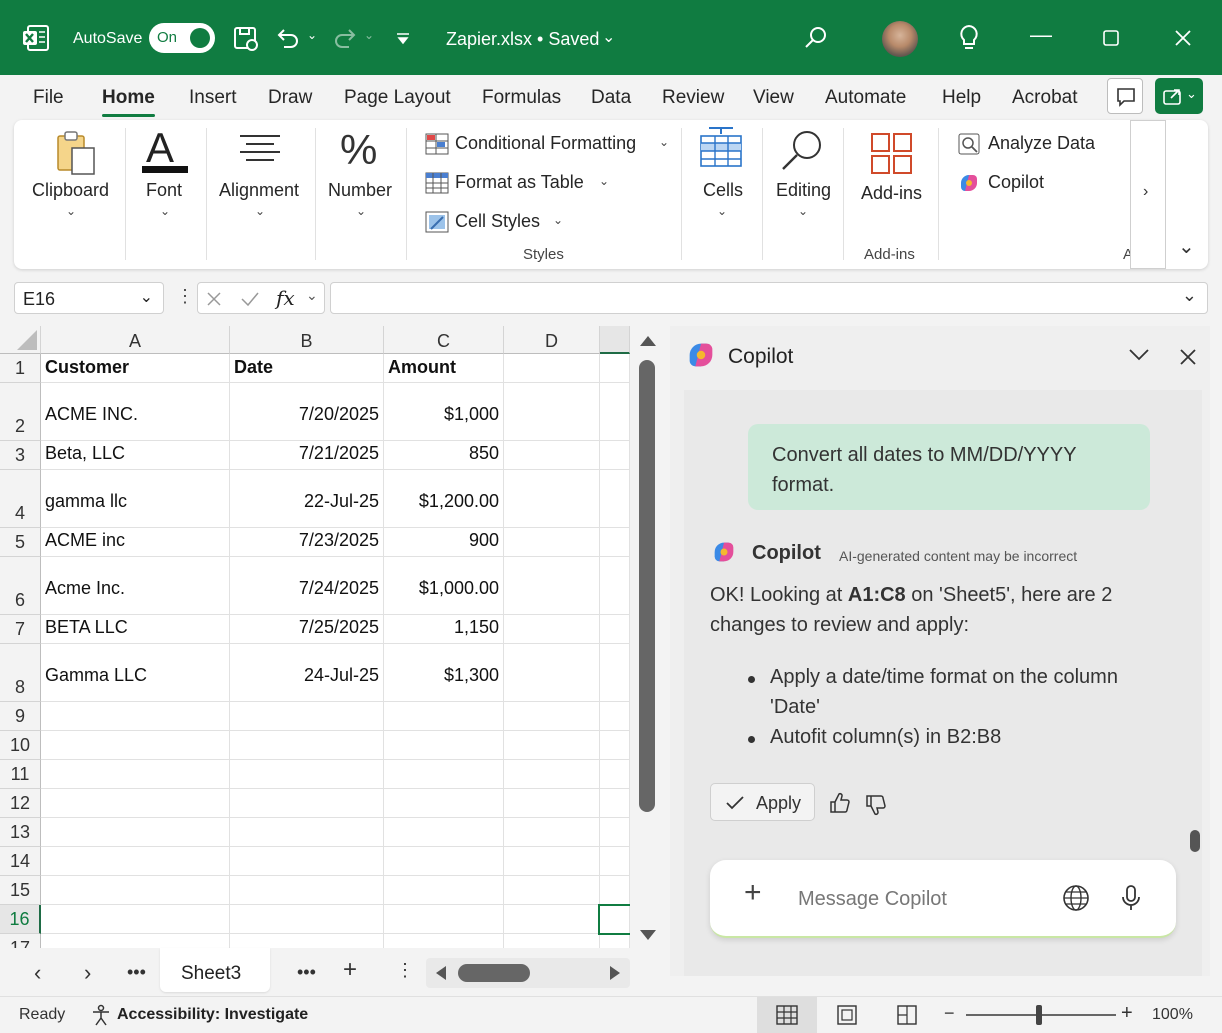 This screenshot has width=1222, height=1033. Describe the element at coordinates (444, 542) in the screenshot. I see `cell-c5: 900` at that location.